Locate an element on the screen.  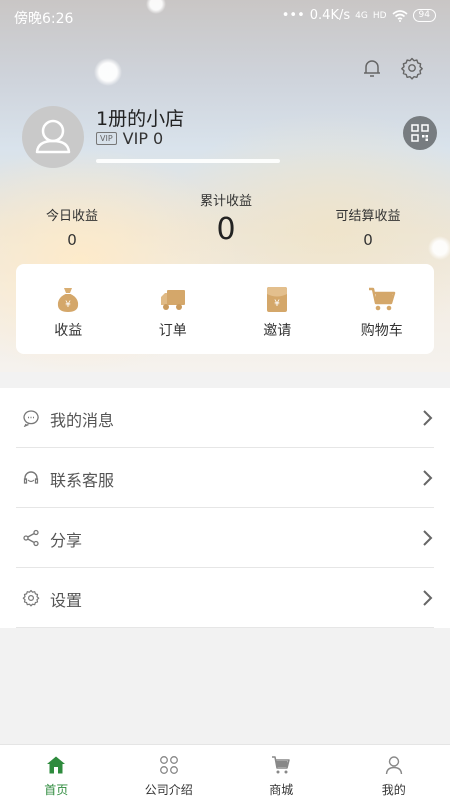
menu-label-support: 联系客服 is located at coordinates (82, 480).